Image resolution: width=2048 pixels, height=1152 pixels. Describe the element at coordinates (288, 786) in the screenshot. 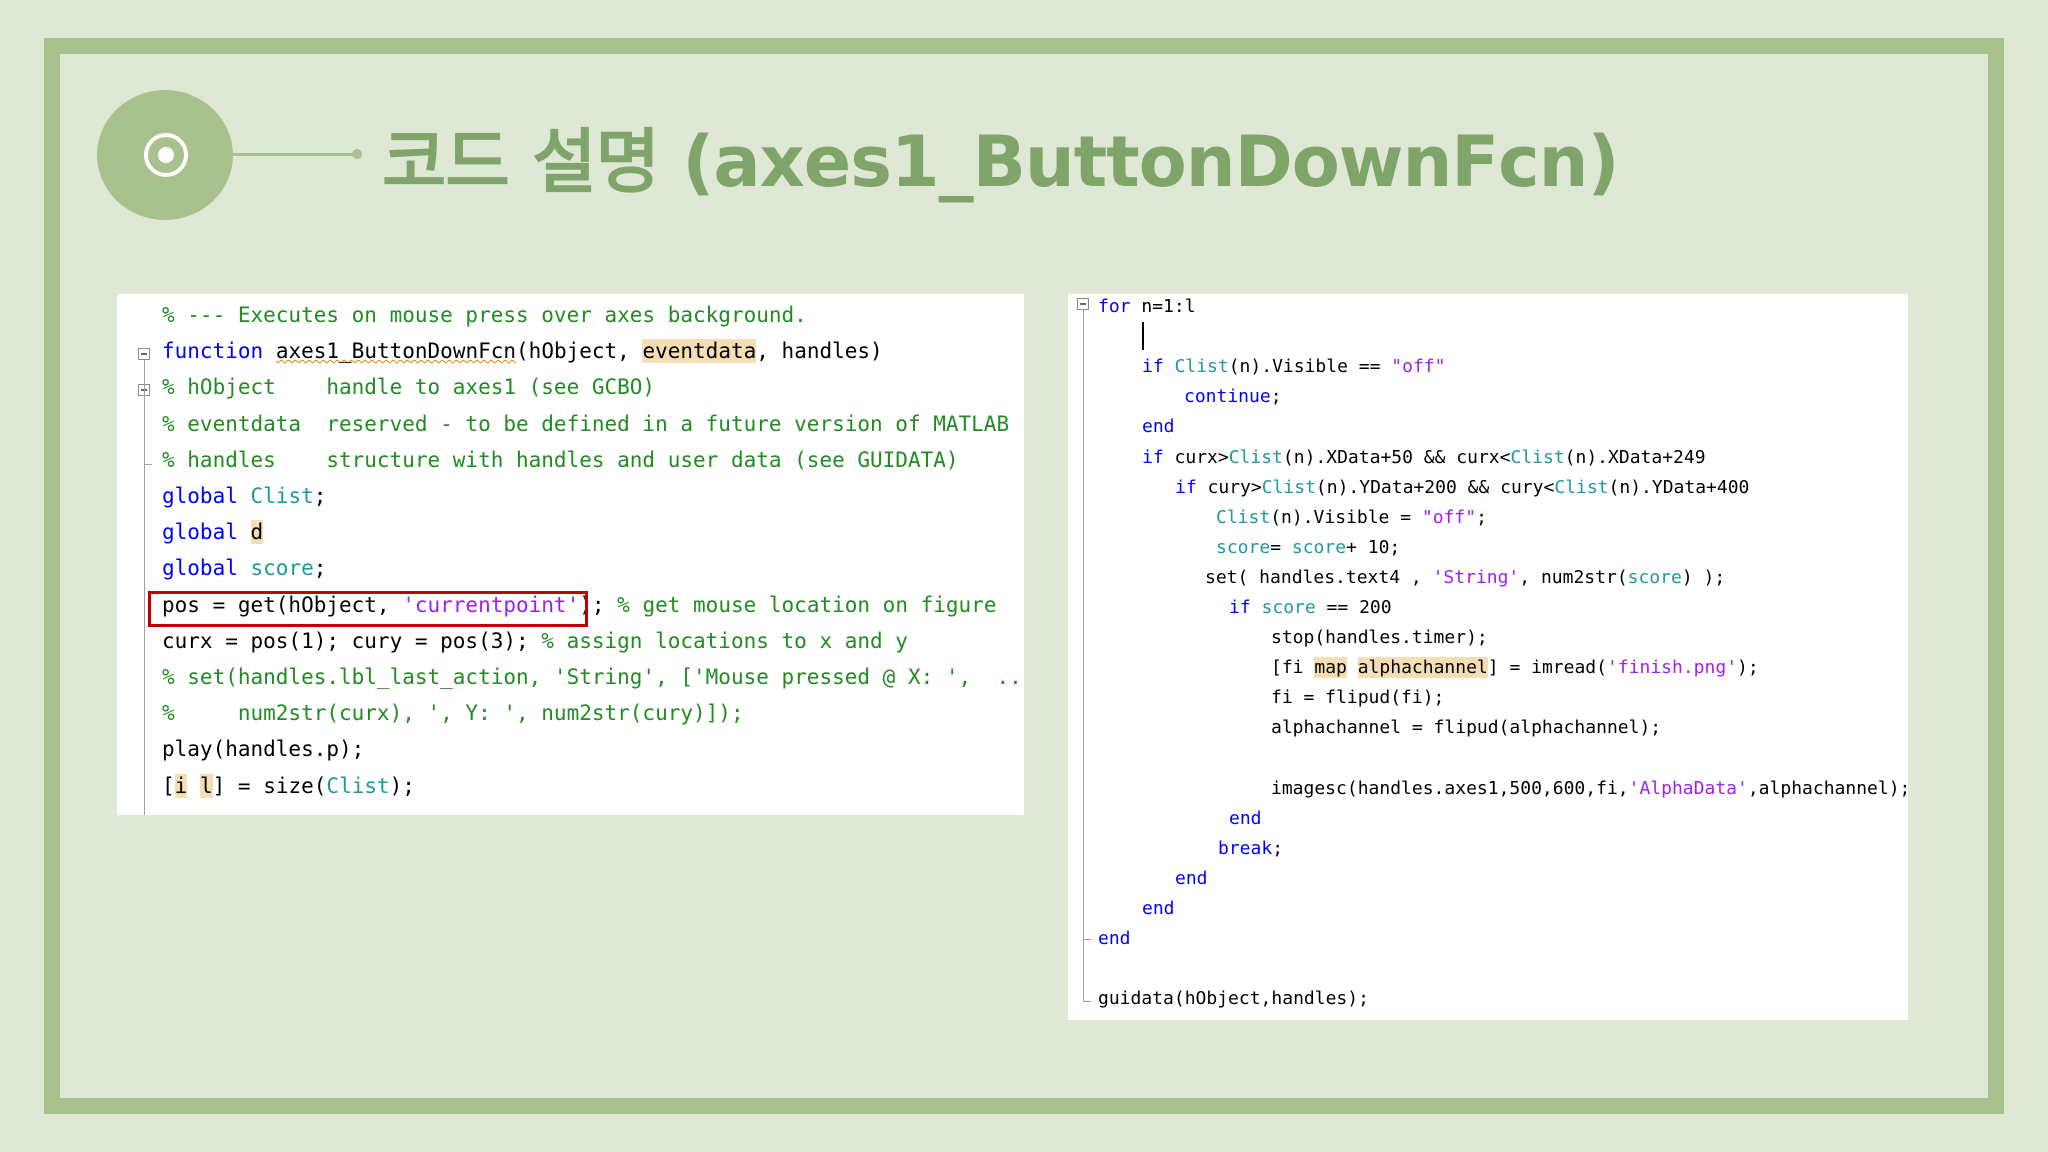

I see `code-line: [i l] = size(Clist);` at that location.